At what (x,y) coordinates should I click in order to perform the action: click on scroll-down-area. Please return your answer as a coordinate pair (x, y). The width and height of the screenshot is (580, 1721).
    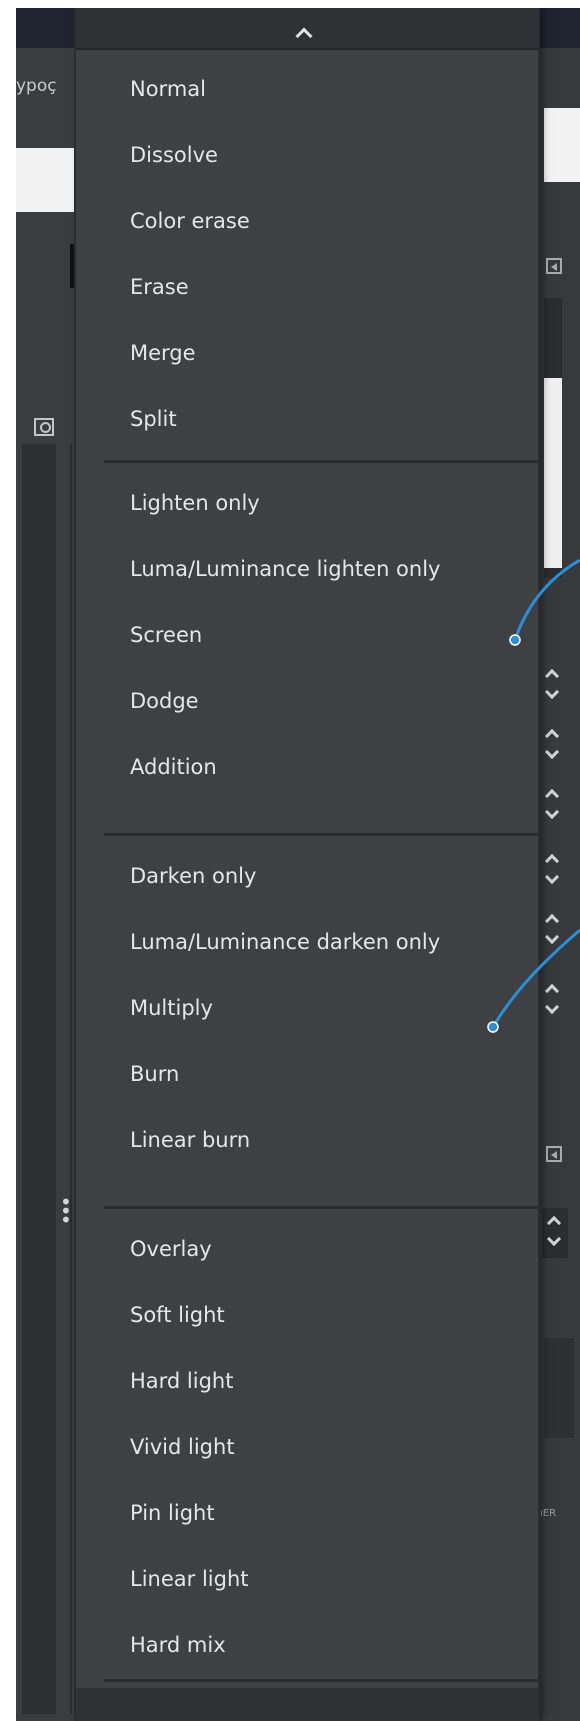
    Looking at the image, I should click on (307, 1704).